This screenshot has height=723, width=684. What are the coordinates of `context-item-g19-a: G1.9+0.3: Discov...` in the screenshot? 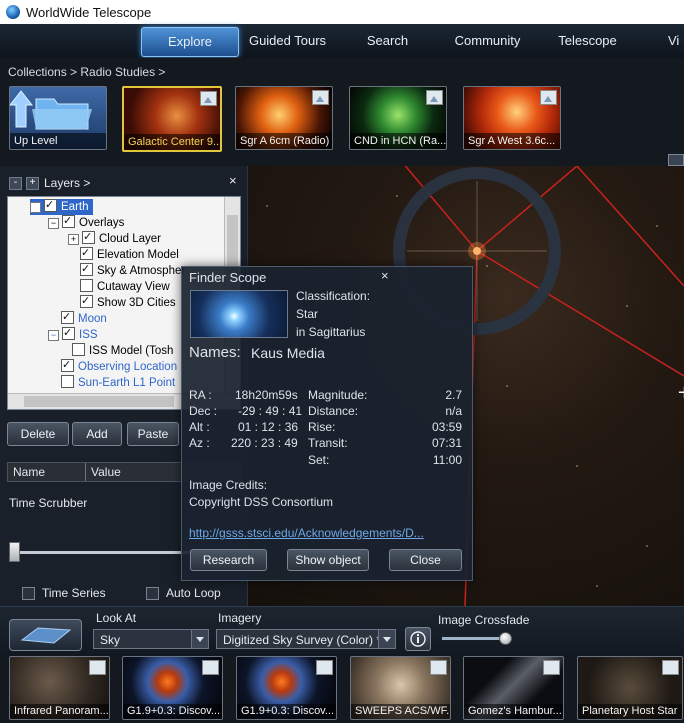 It's located at (172, 688).